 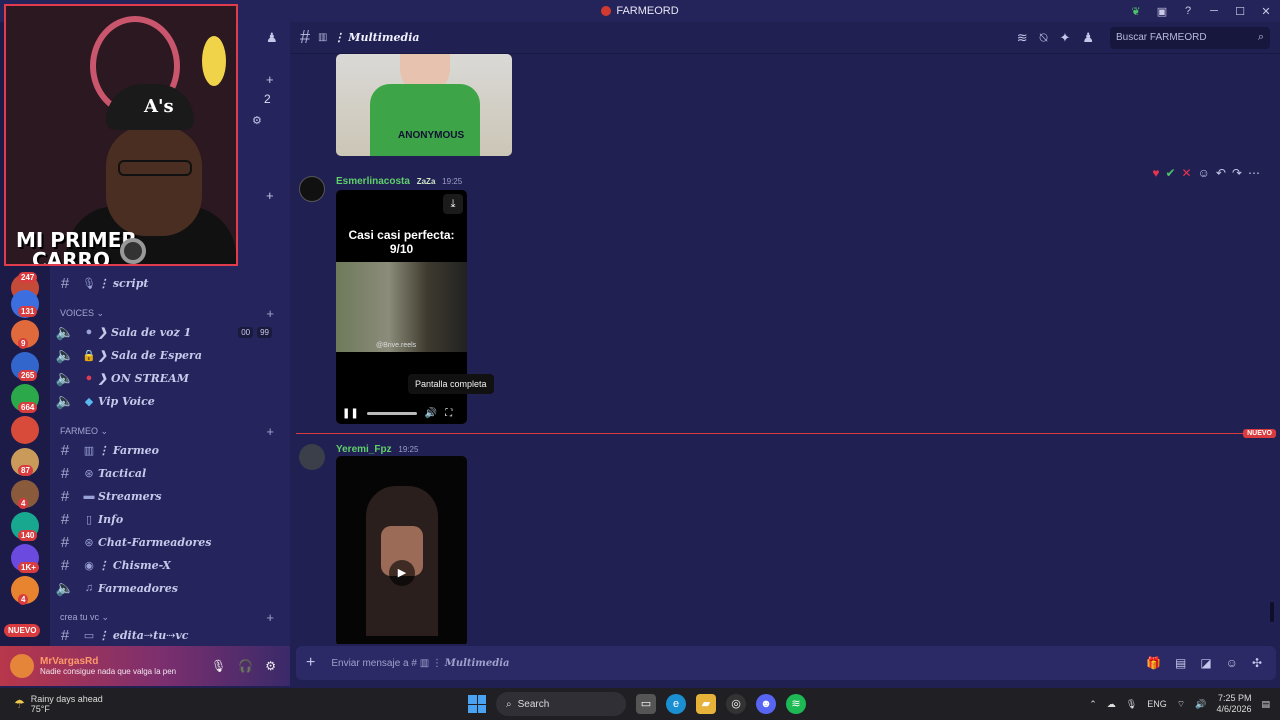 I want to click on voice-user-count: 00 99, so click(x=255, y=332).